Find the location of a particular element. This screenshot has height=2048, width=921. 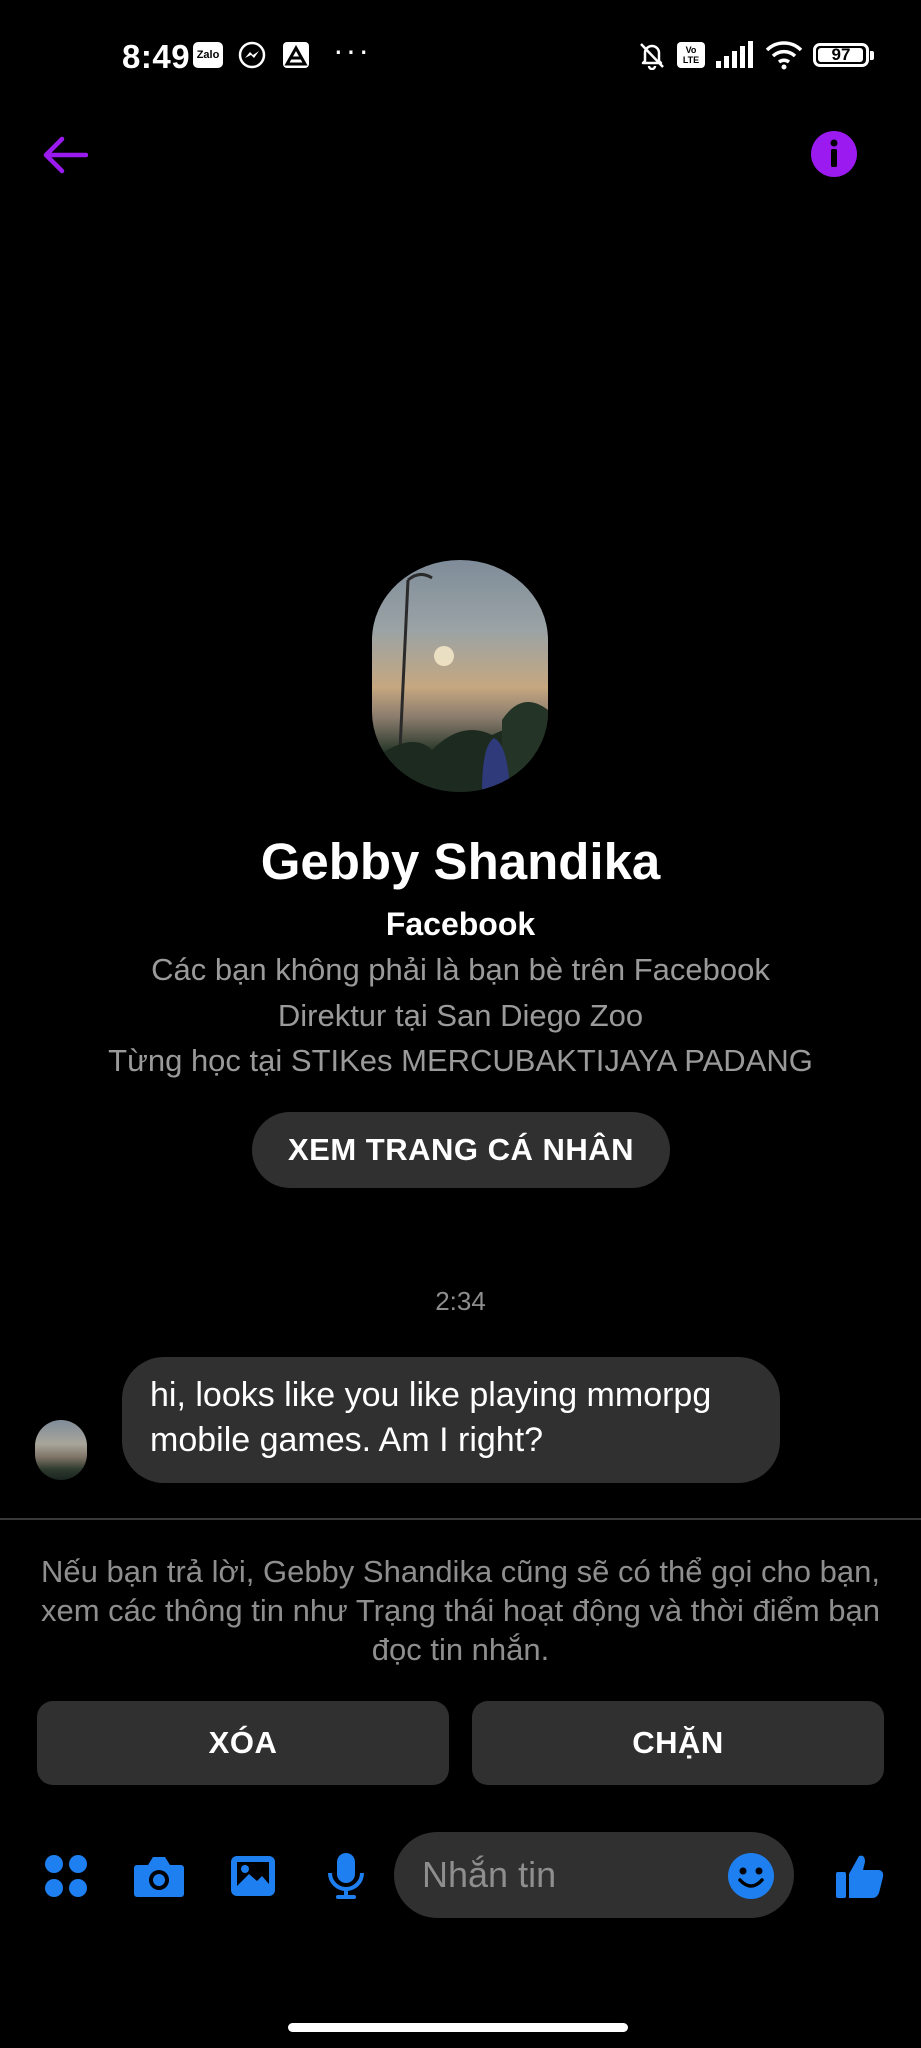

like-button is located at coordinates (860, 1876).